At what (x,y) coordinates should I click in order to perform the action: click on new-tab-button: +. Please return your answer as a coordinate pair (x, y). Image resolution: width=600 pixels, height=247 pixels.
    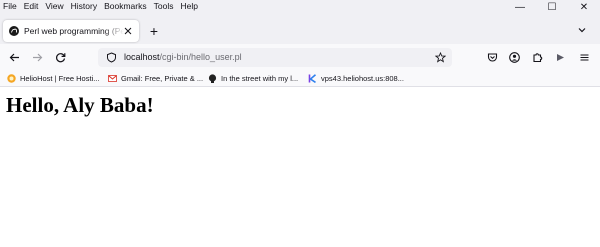
    Looking at the image, I should click on (154, 31).